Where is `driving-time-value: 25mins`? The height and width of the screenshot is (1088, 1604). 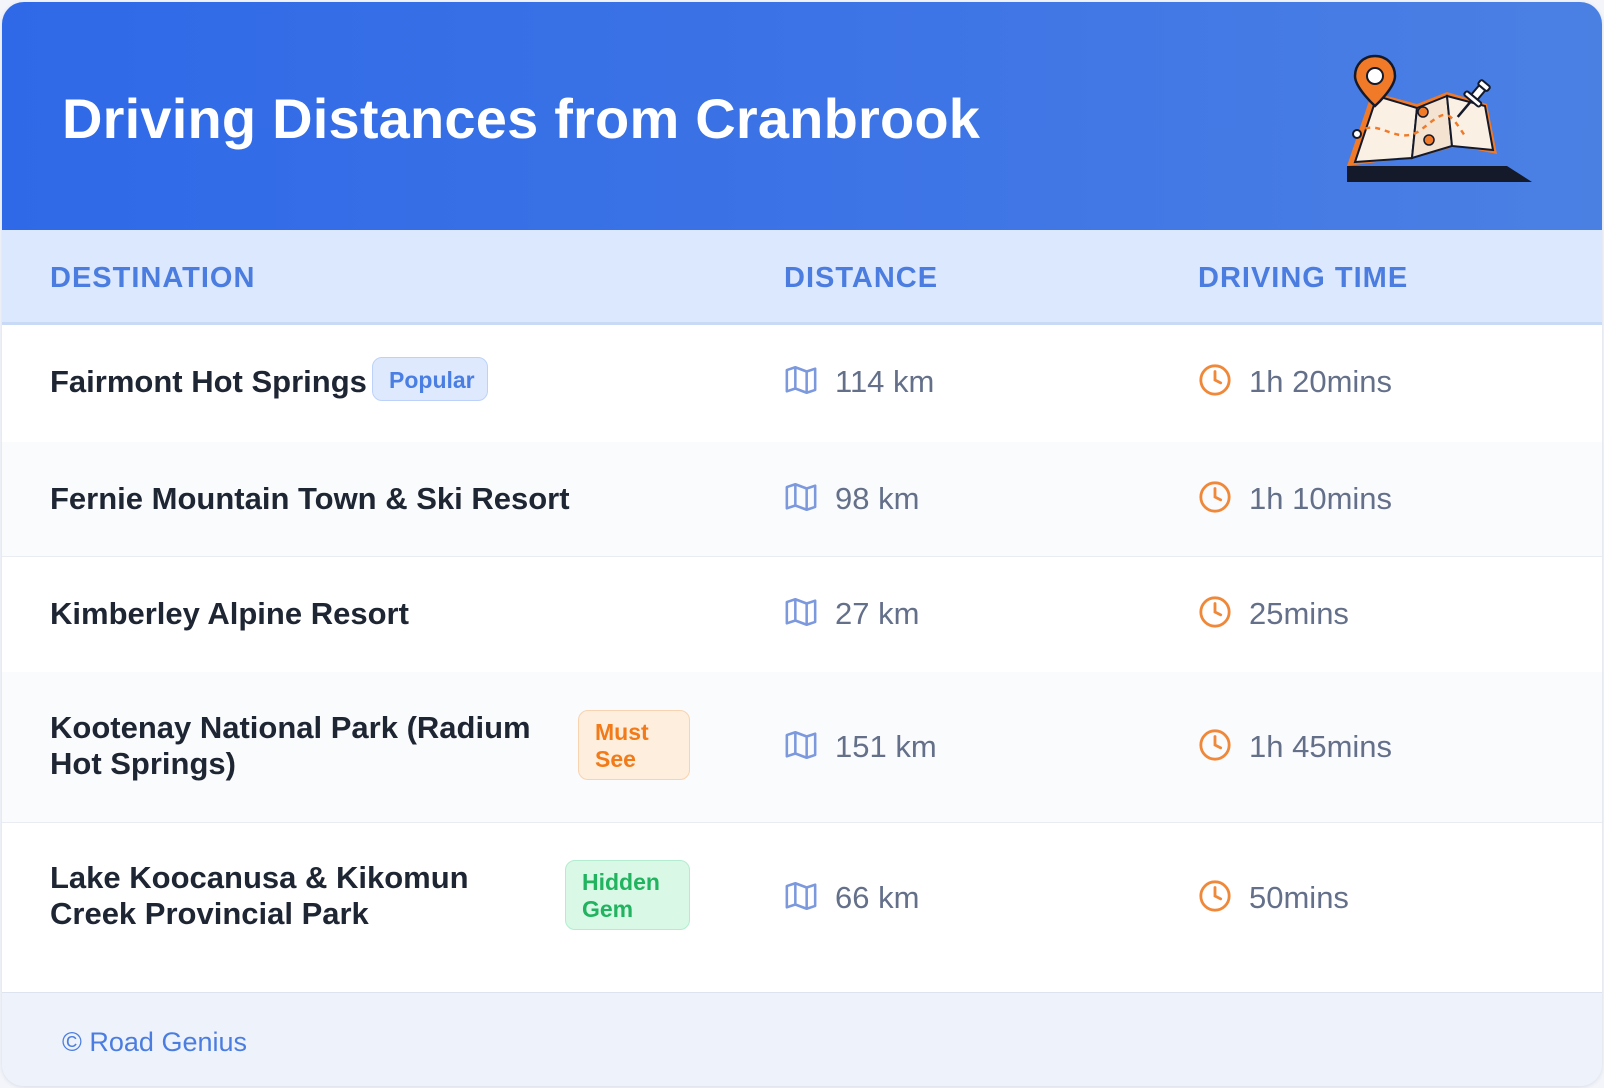
driving-time-value: 25mins is located at coordinates (1299, 613).